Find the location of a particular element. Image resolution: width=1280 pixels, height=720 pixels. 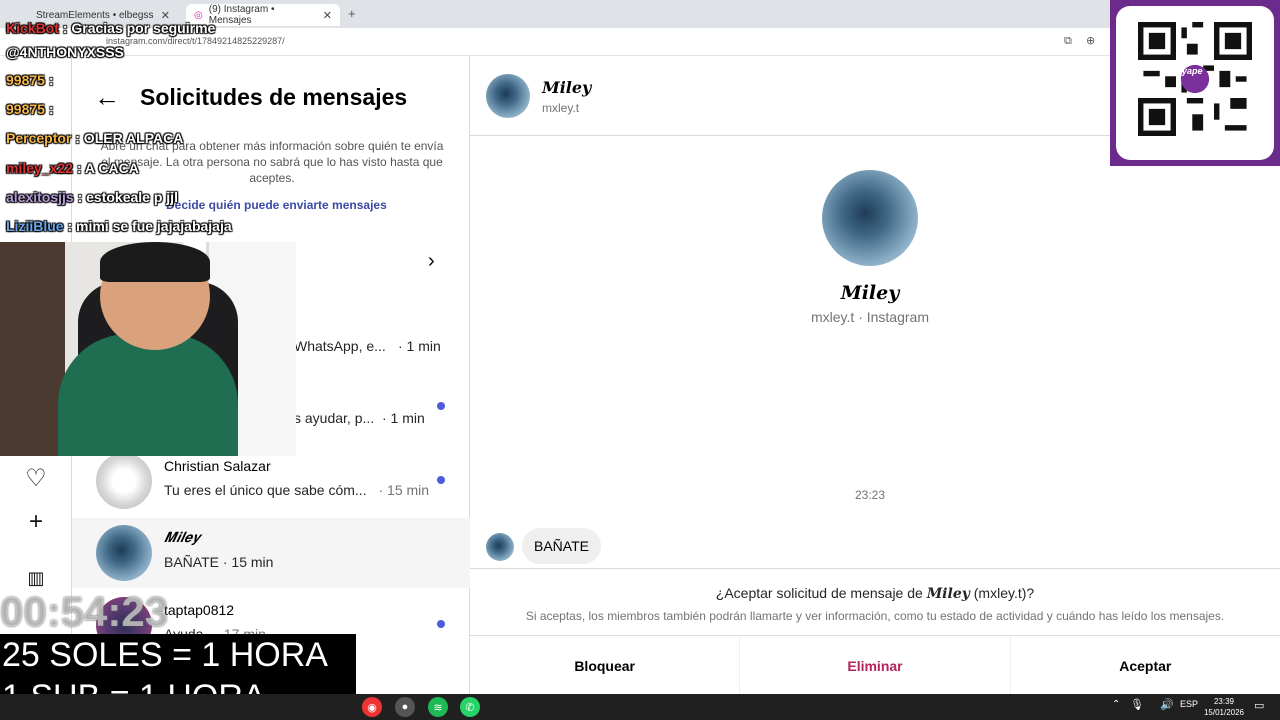

chat-user: miley_x22 is located at coordinates (39, 168).